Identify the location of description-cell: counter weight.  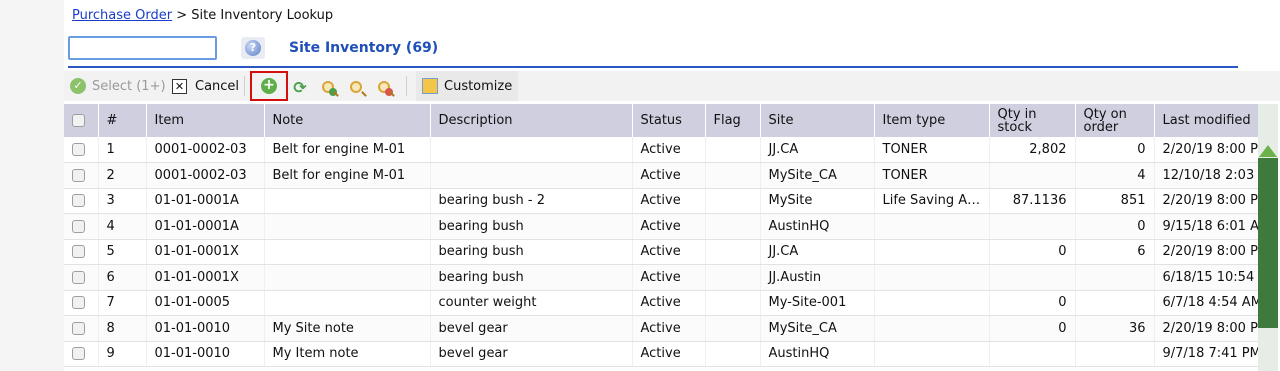
(531, 303).